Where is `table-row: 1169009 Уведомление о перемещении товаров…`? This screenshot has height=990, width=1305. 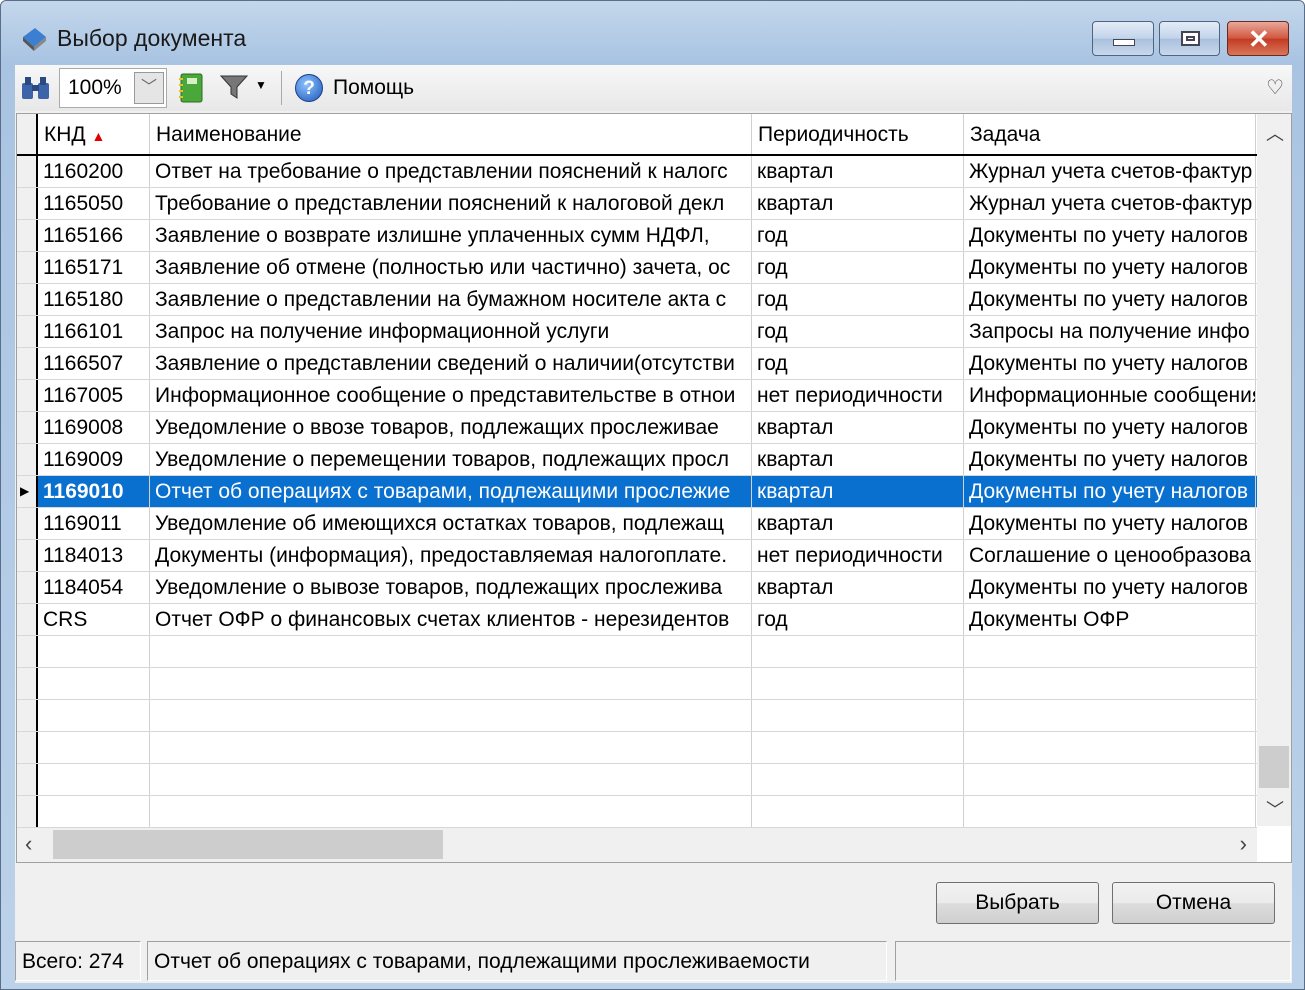
table-row: 1169009 Уведомление о перемещении товаров… is located at coordinates (637, 460).